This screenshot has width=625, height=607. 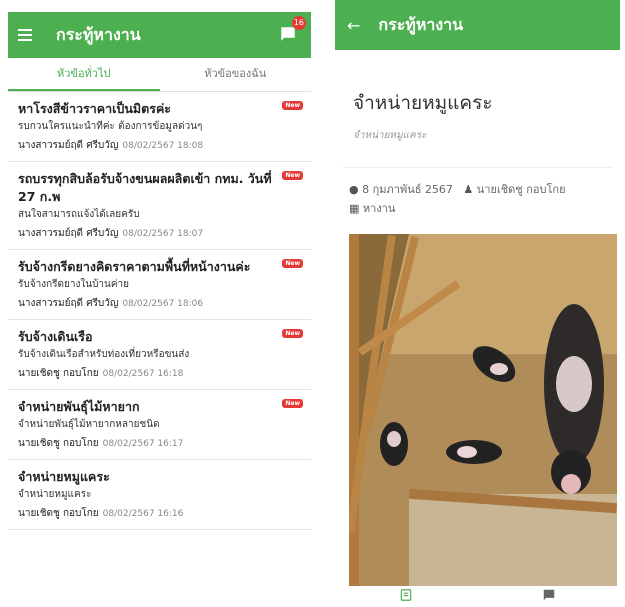 What do you see at coordinates (79, 214) in the screenshot?
I see `post-subtitle: สนใจสามารถแจ้งได้เลยครับ` at bounding box center [79, 214].